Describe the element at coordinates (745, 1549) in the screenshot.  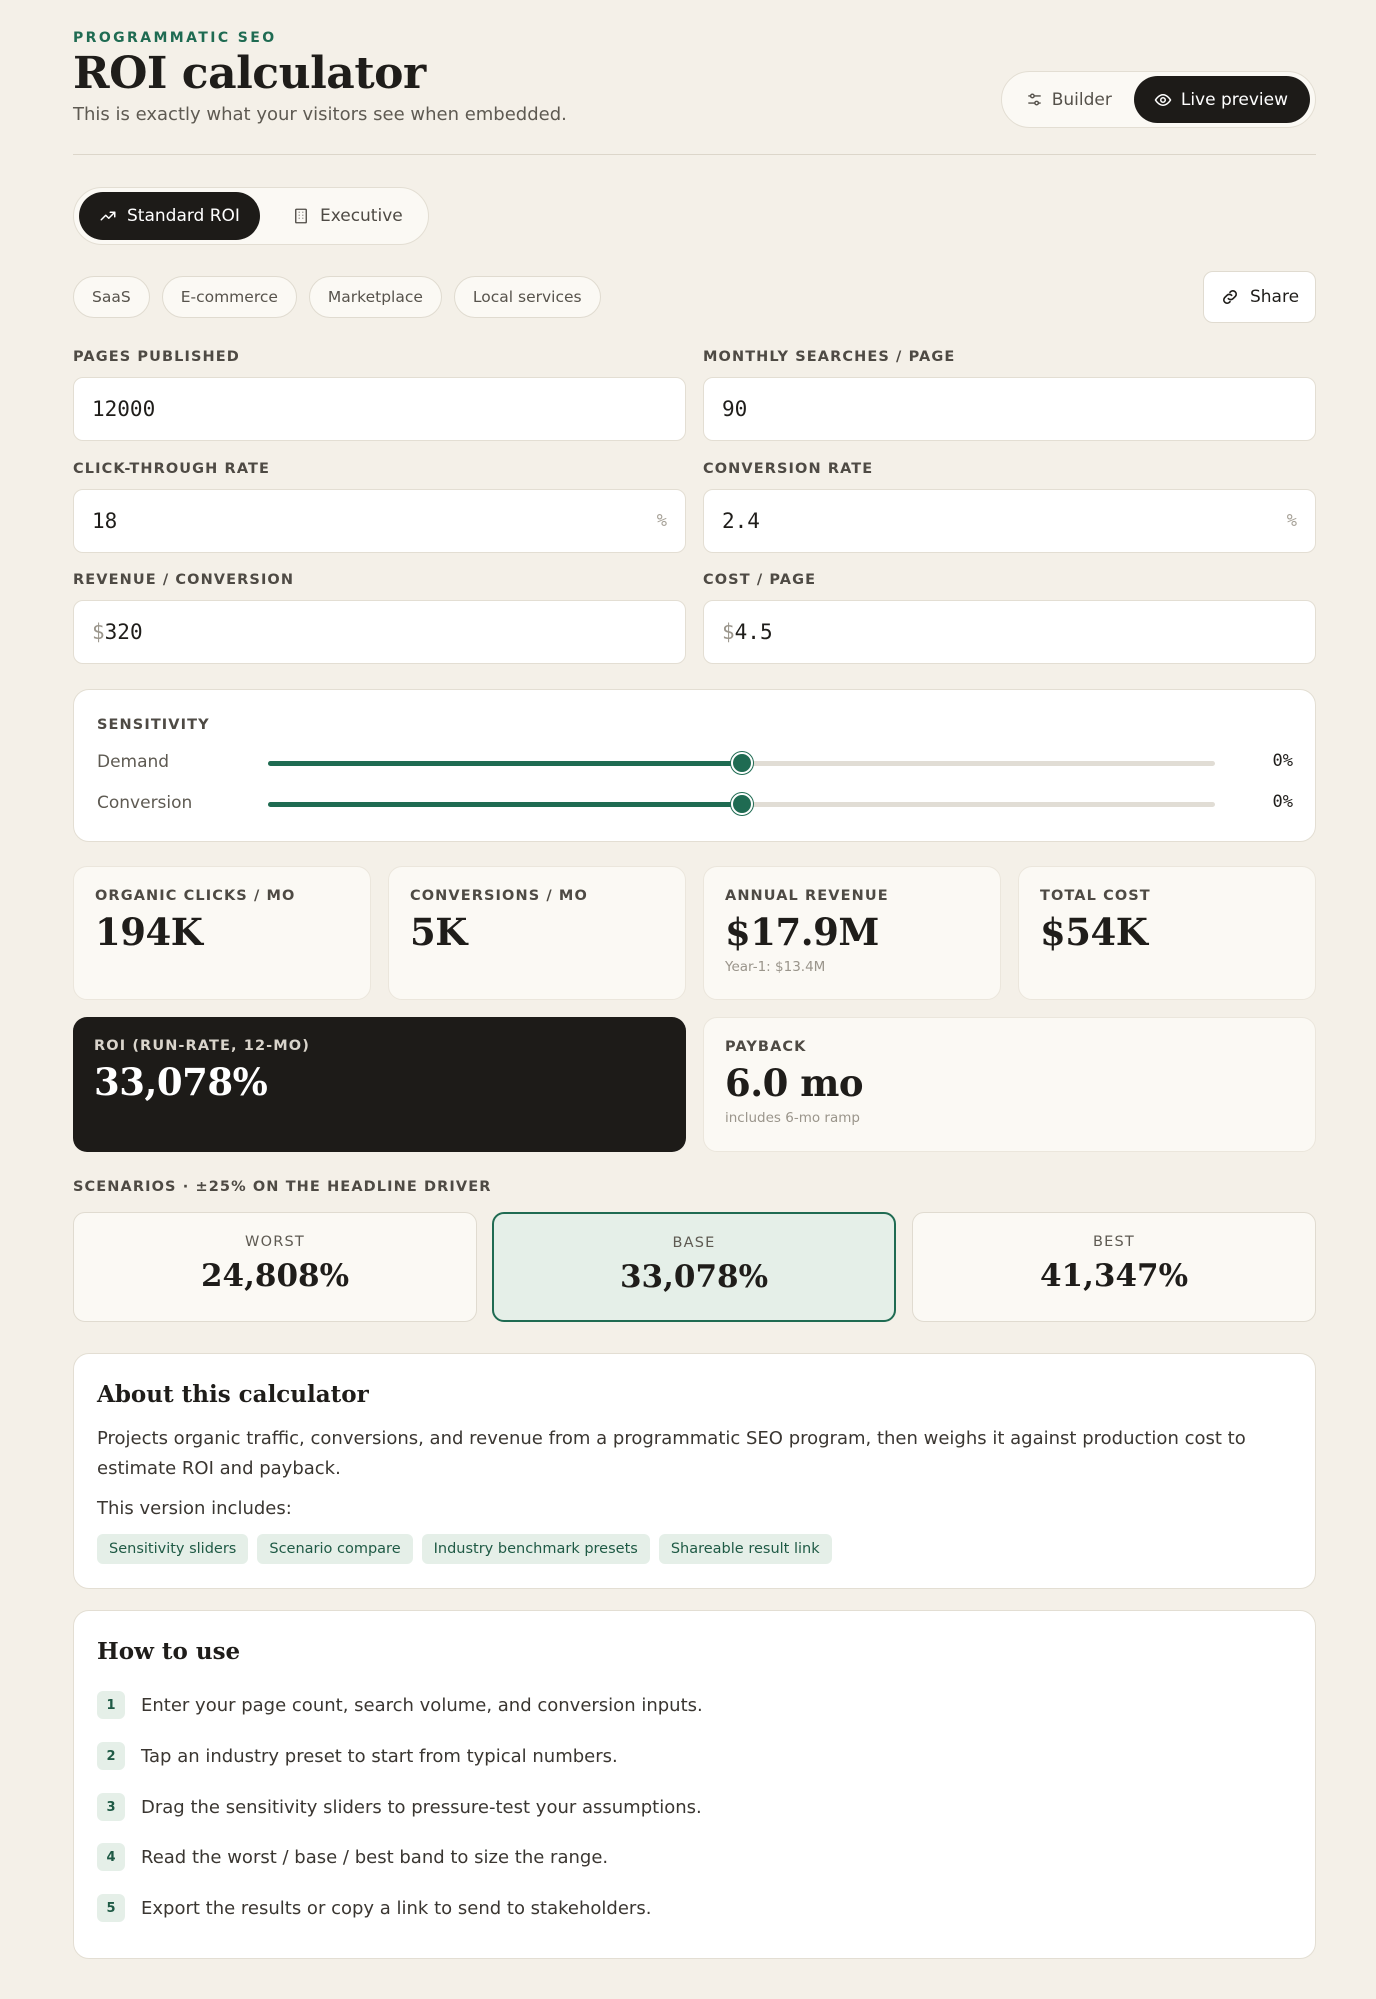
I see `feature-tag: Shareable result link` at that location.